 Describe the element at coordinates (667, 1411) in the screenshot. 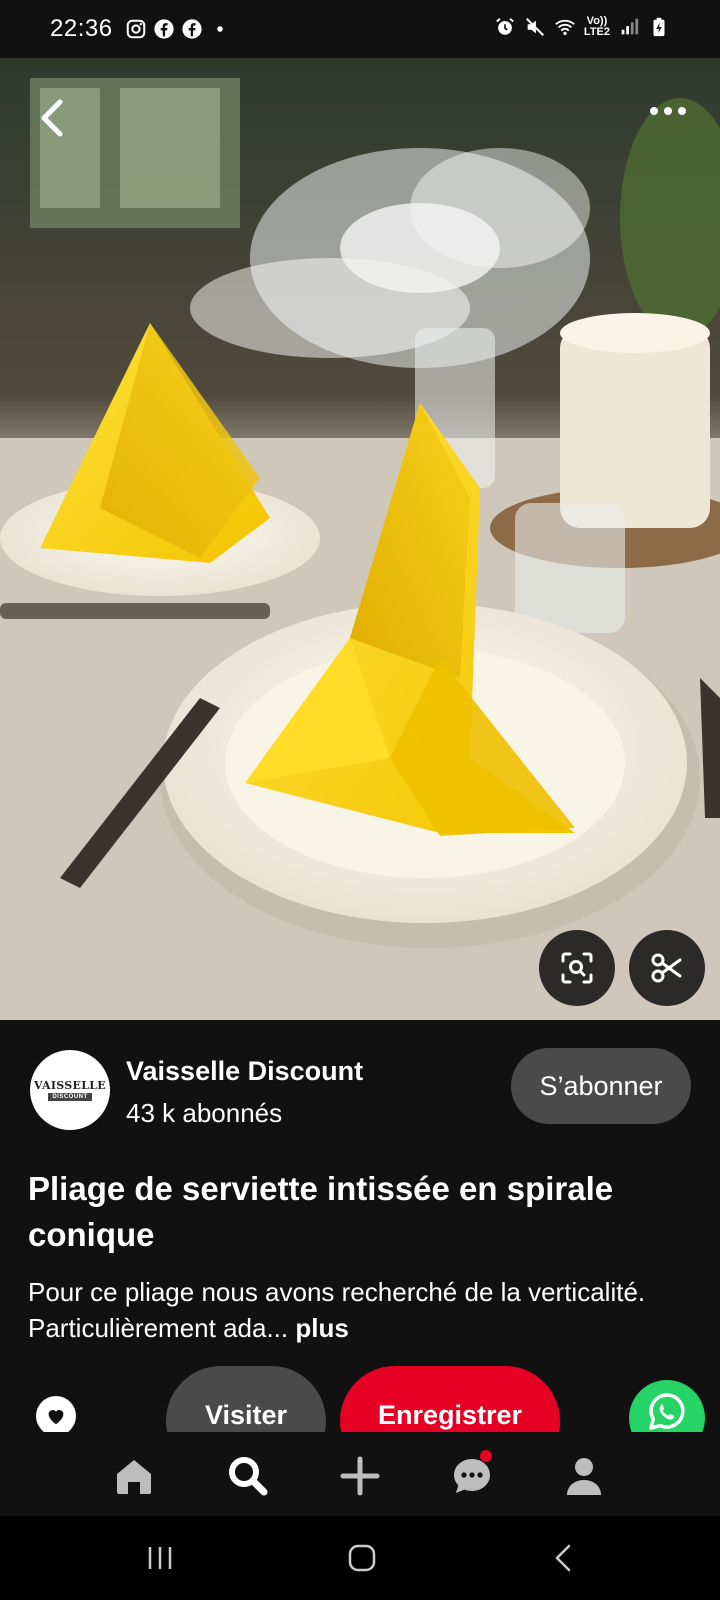

I see `whatsapp-icon` at that location.